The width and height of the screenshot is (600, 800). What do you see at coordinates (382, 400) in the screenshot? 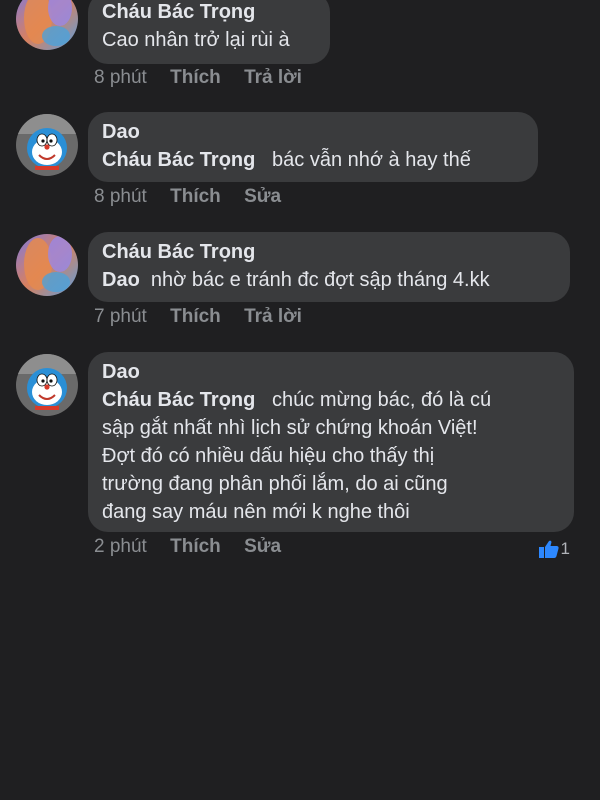
I see `comment-body: chúc mừng bác, đó là cú` at bounding box center [382, 400].